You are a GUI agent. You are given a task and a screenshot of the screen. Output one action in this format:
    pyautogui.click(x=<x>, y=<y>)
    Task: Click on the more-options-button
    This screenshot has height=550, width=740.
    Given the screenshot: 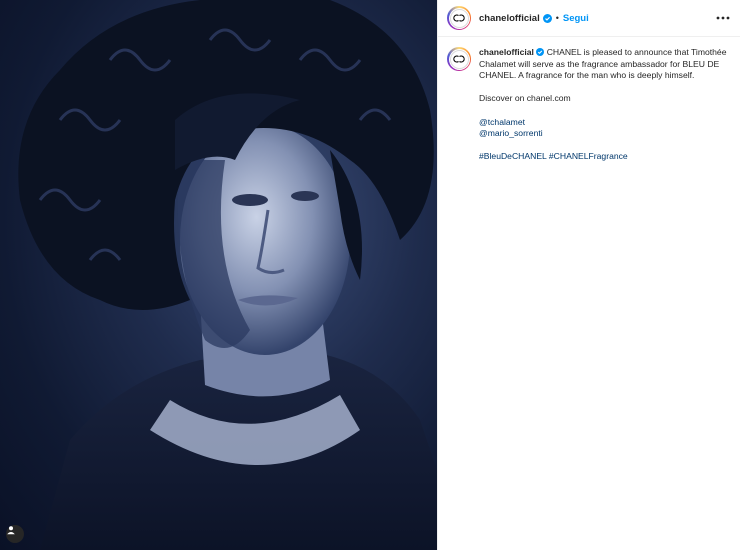 What is the action you would take?
    pyautogui.click(x=723, y=18)
    